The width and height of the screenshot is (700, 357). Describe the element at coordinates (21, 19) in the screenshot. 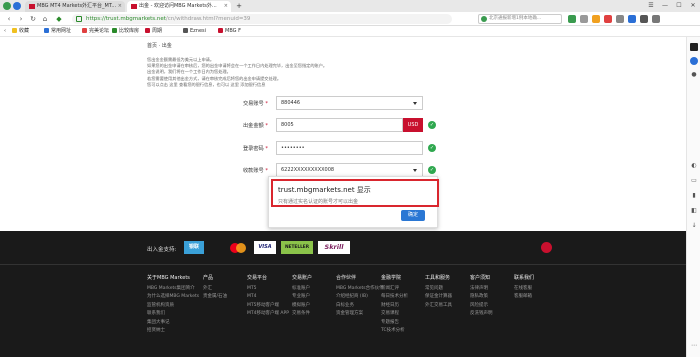

I see `forward-icon: ›` at that location.